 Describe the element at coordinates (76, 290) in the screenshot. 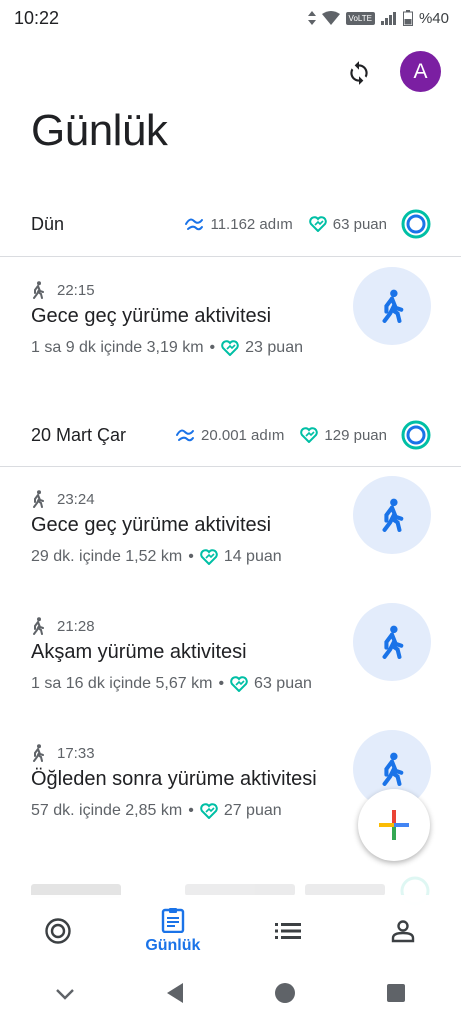

I see `activity-time: 22:15` at that location.